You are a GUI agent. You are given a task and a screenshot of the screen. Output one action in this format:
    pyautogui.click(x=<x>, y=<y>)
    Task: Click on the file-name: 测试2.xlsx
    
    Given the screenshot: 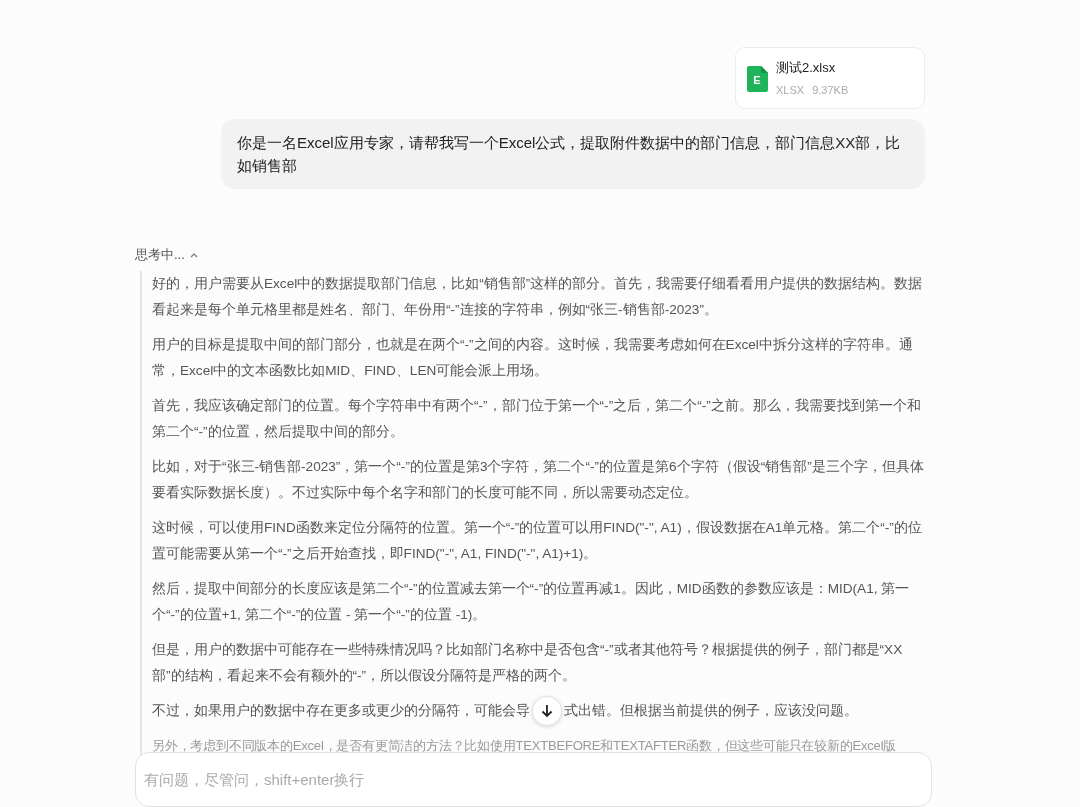 What is the action you would take?
    pyautogui.click(x=806, y=68)
    